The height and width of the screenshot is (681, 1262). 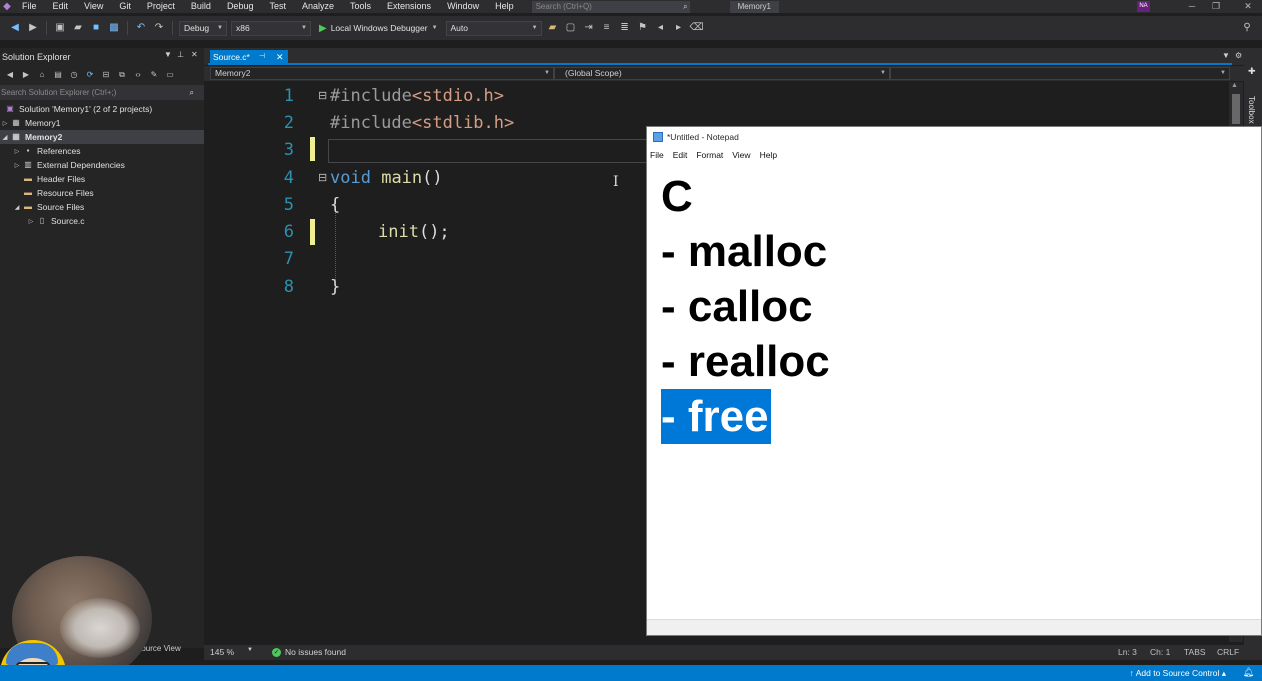 I want to click on tree-item-source-c: ▷ ▯ Source.c, so click(x=102, y=221).